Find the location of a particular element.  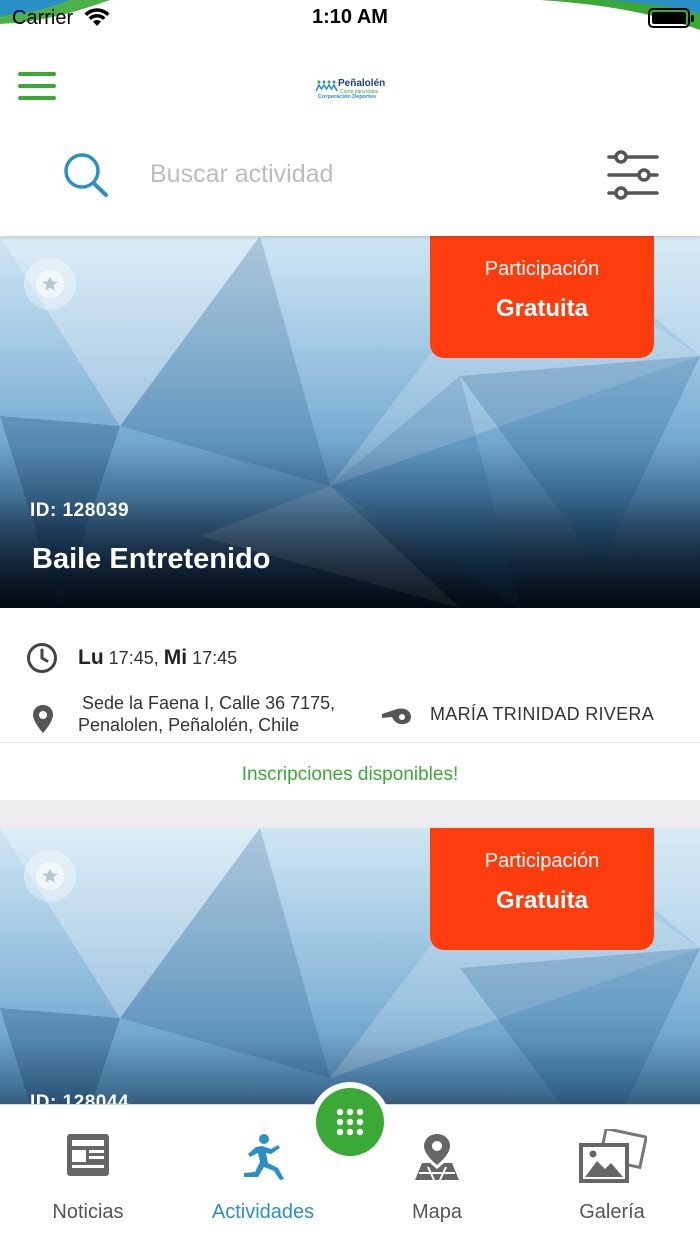

status-bar: Carrier 1:10 AM is located at coordinates (350, 20).